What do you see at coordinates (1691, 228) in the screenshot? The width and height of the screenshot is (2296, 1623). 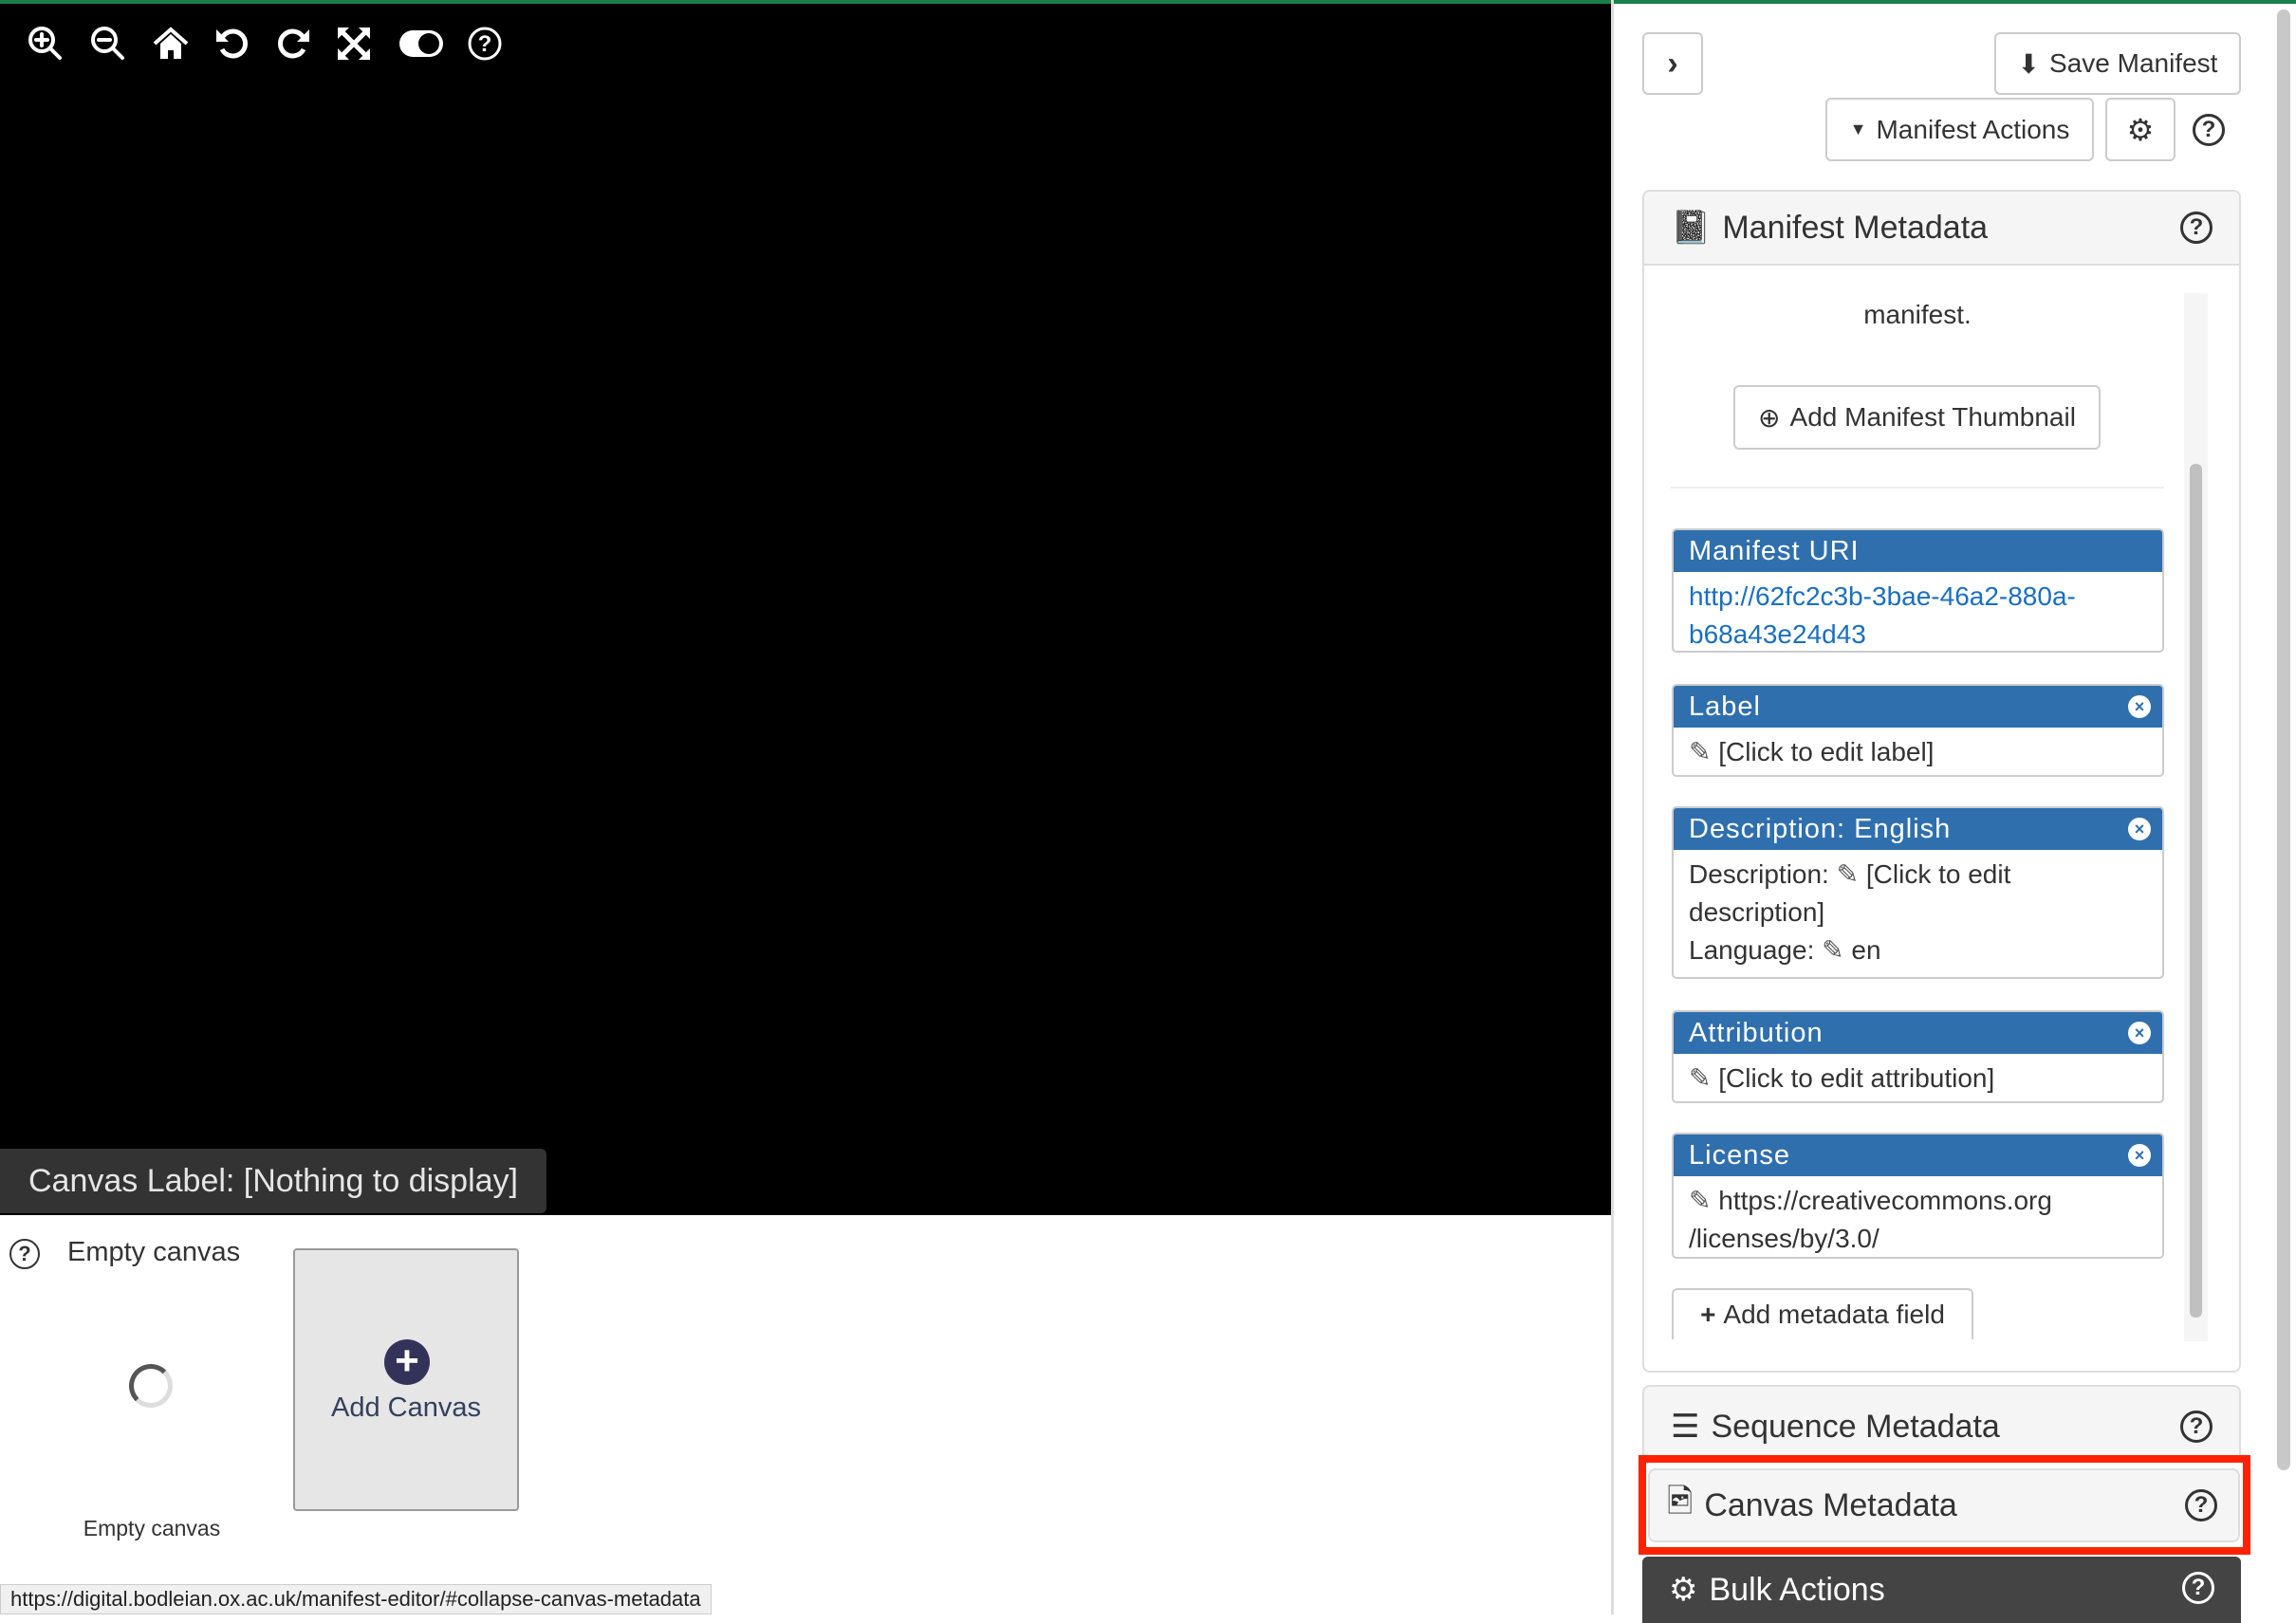 I see `book-icon: 📓` at bounding box center [1691, 228].